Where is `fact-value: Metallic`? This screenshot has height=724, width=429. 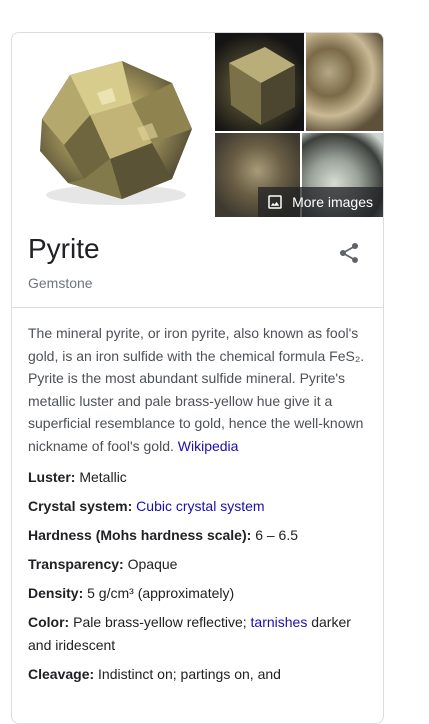
fact-value: Metallic is located at coordinates (103, 477).